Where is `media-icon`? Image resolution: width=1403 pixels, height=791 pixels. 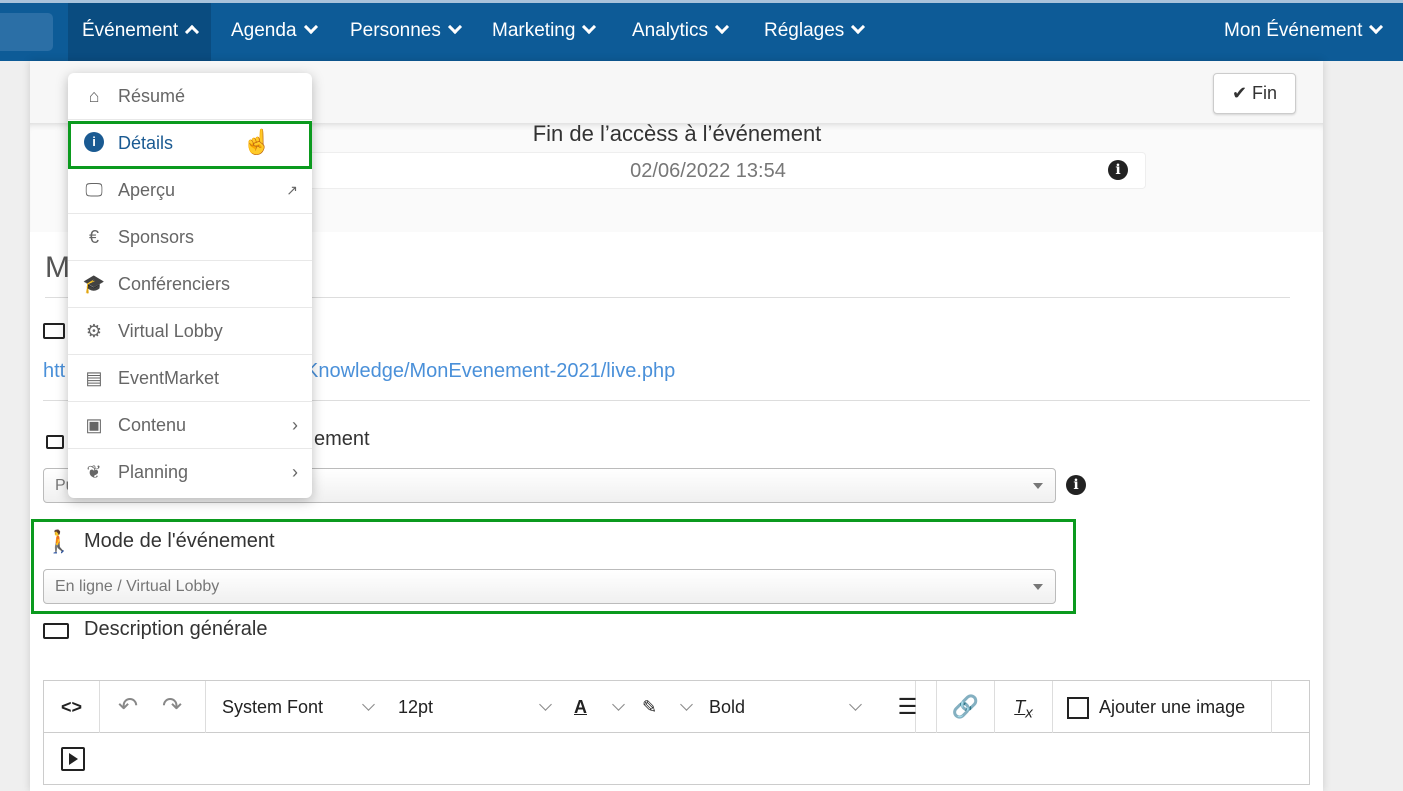 media-icon is located at coordinates (73, 759).